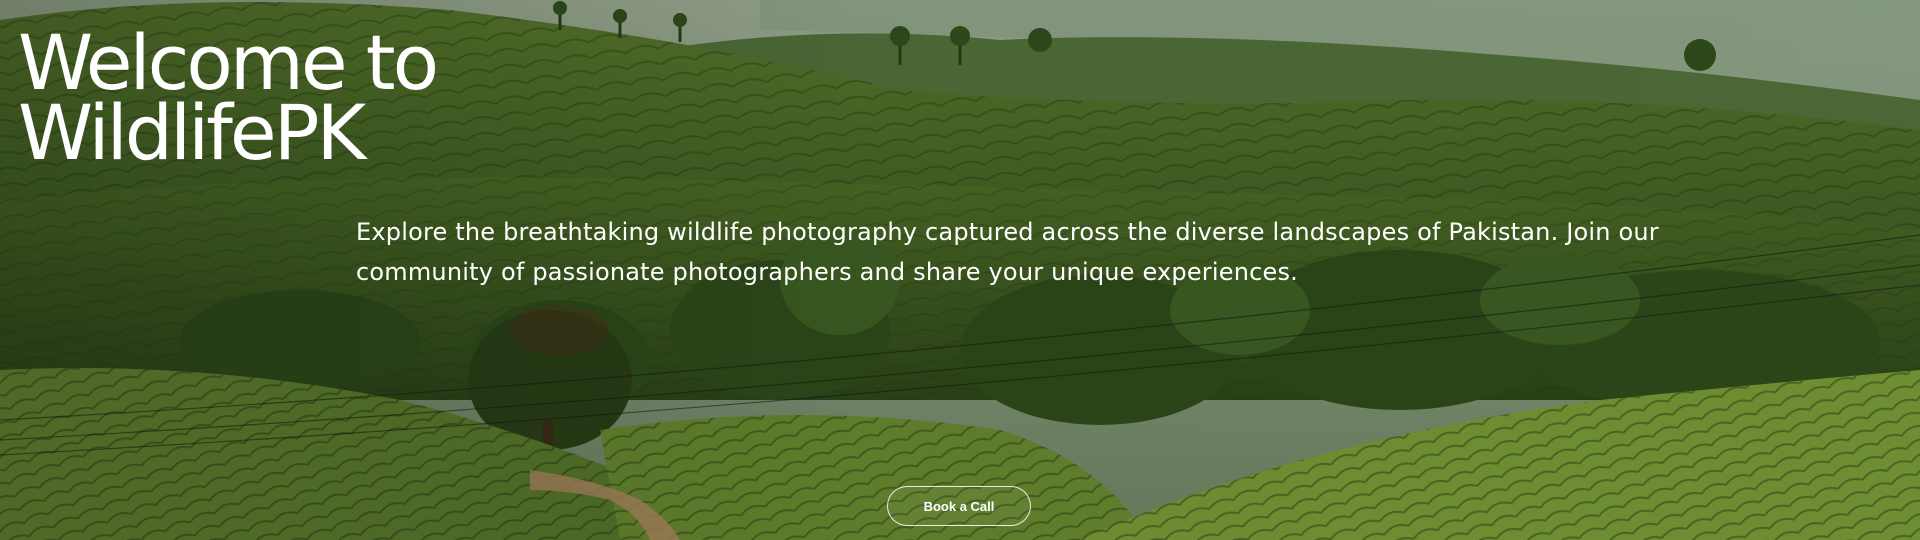 The width and height of the screenshot is (1920, 540). I want to click on hero-title-line2: WildlifePK, so click(192, 132).